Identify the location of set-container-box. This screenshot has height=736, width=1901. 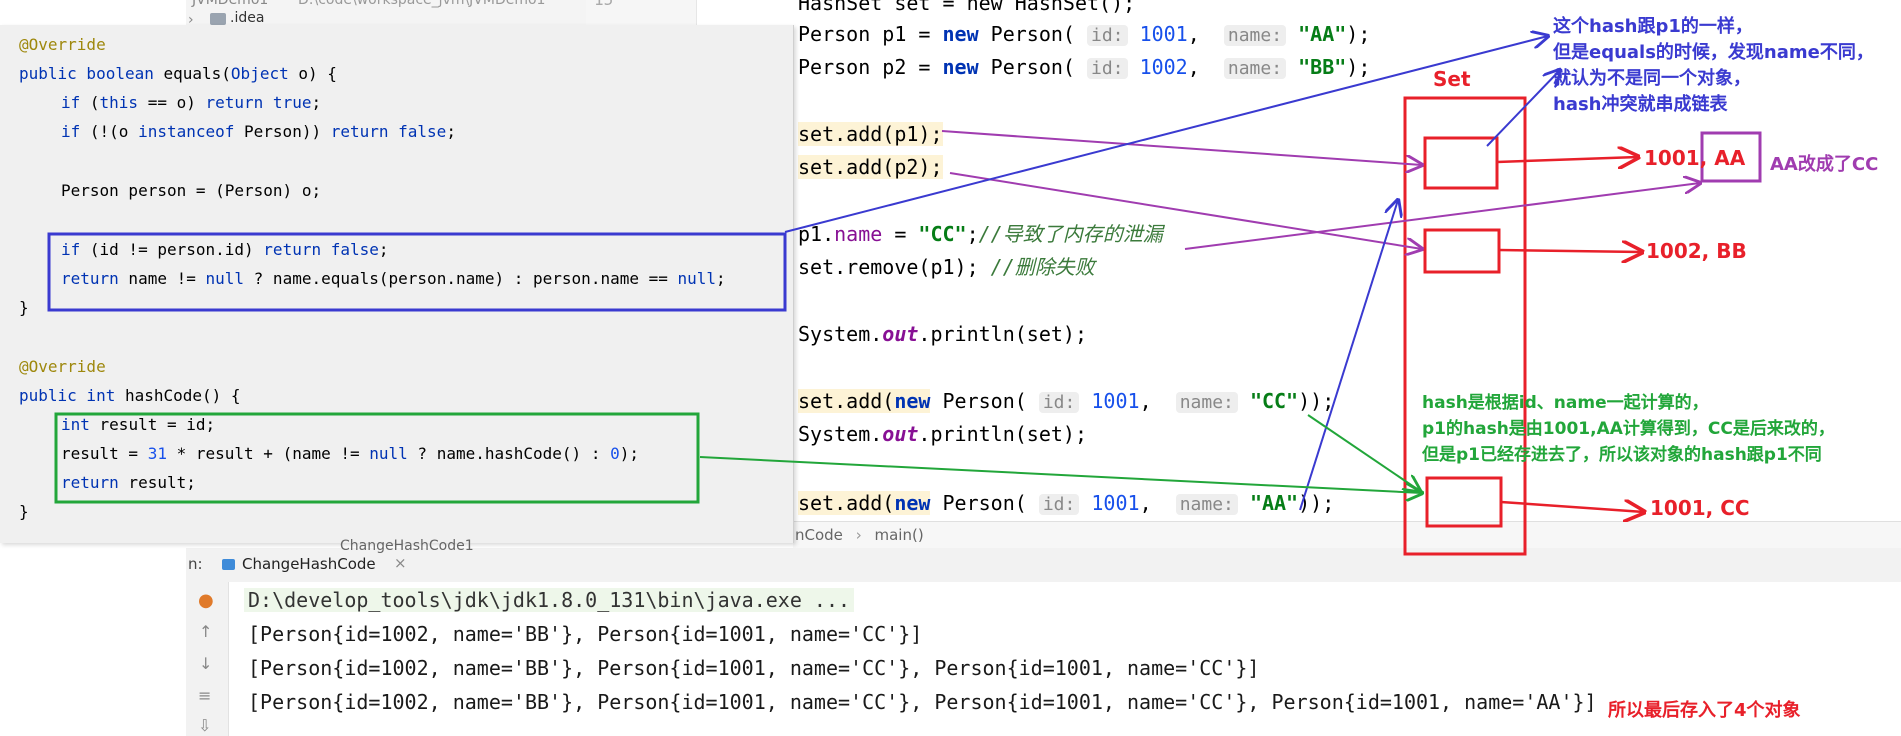
(1465, 326).